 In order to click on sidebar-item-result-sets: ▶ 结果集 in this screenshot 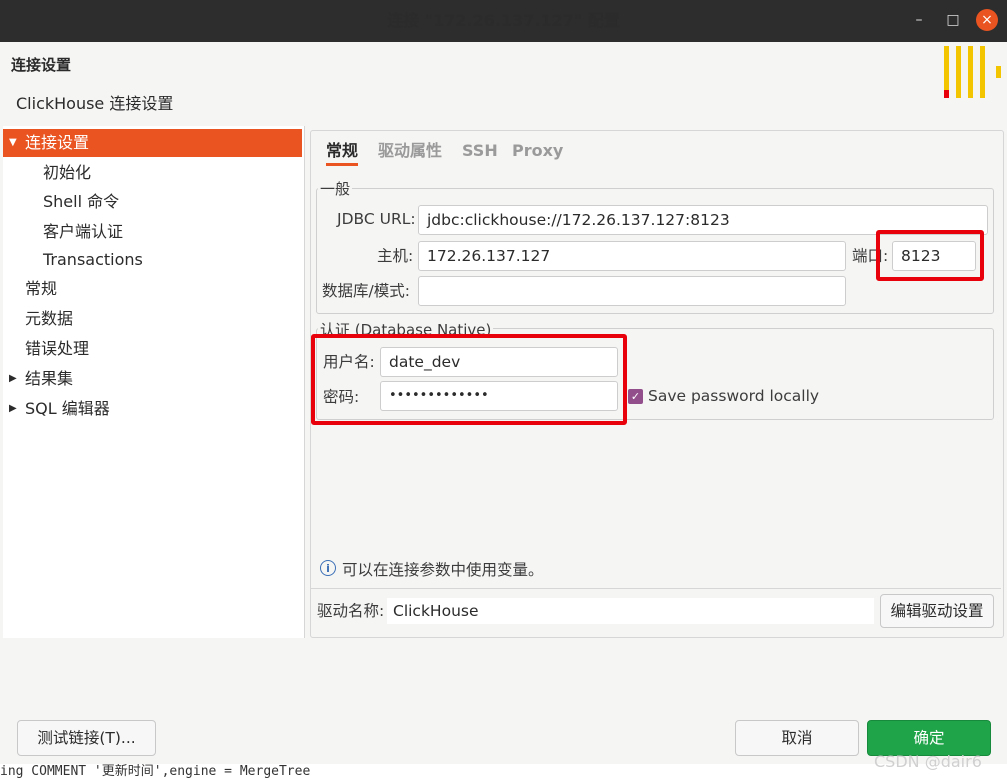, I will do `click(152, 379)`.